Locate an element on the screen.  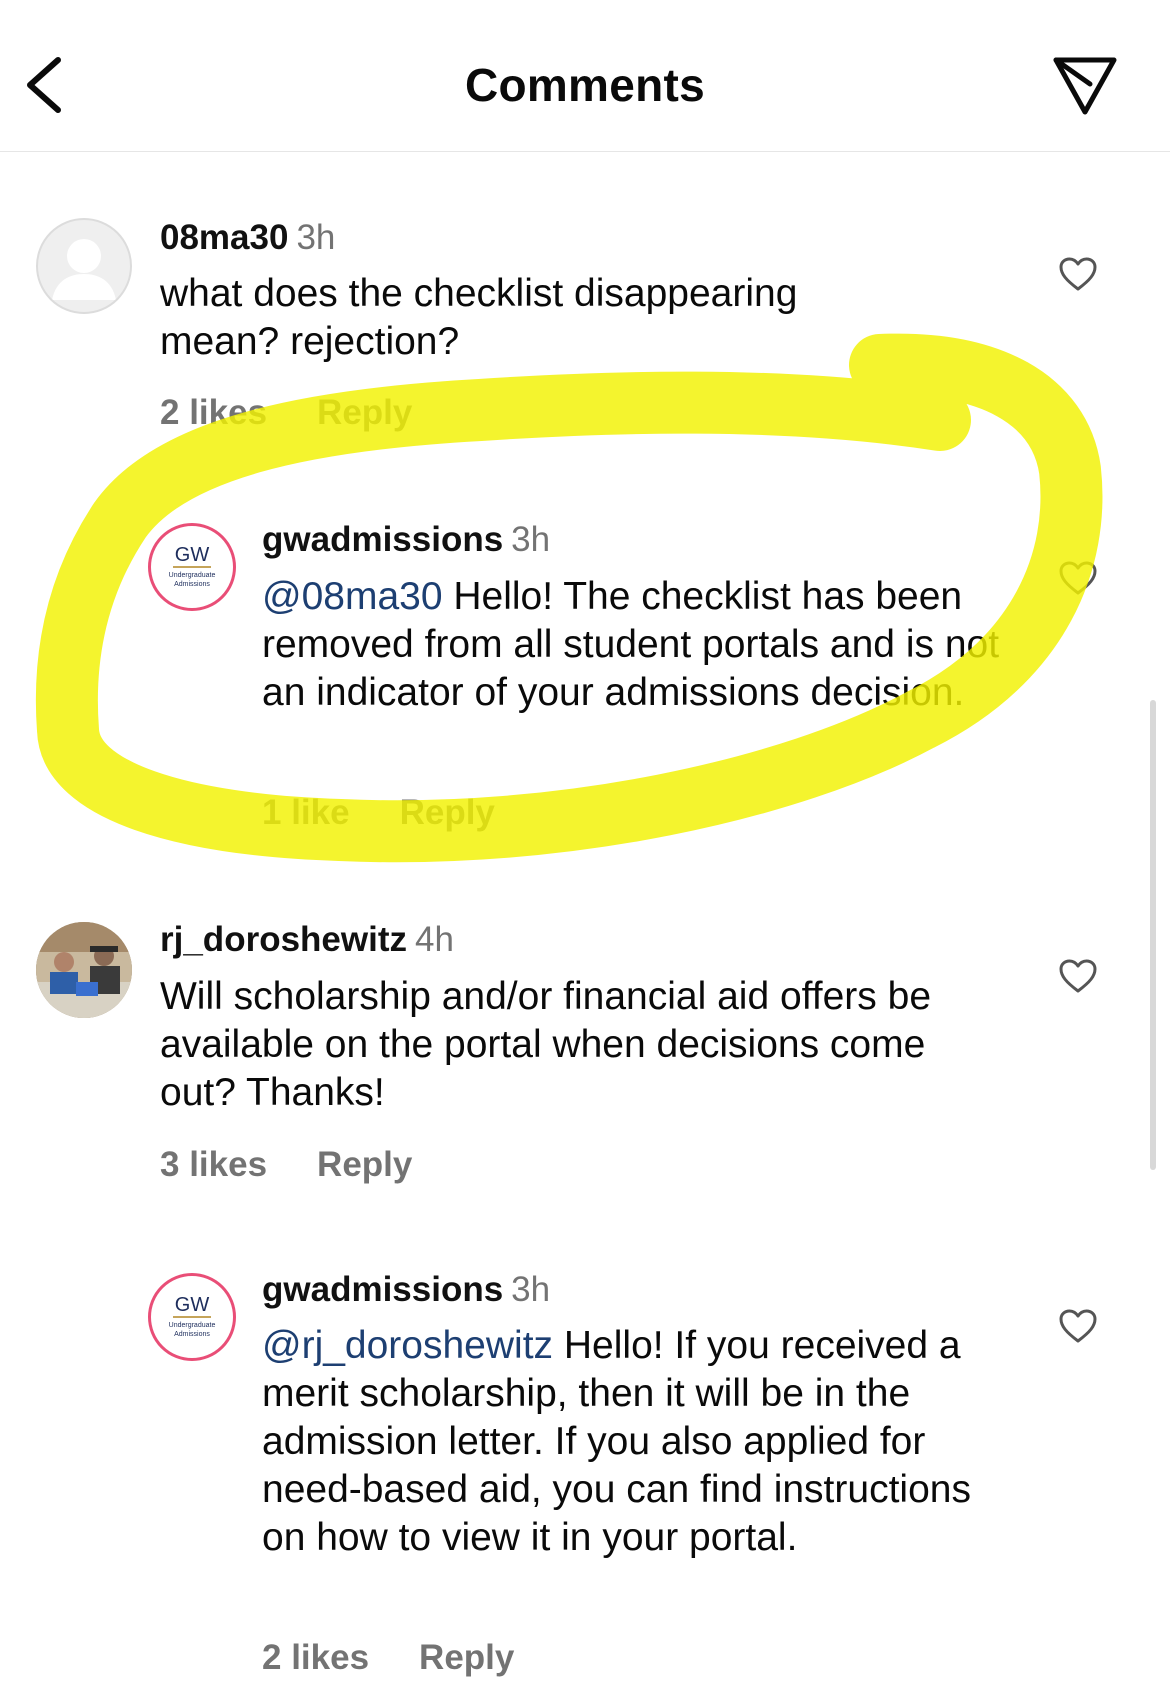
mention-link: @rj_doroshewitz is located at coordinates (407, 1345).